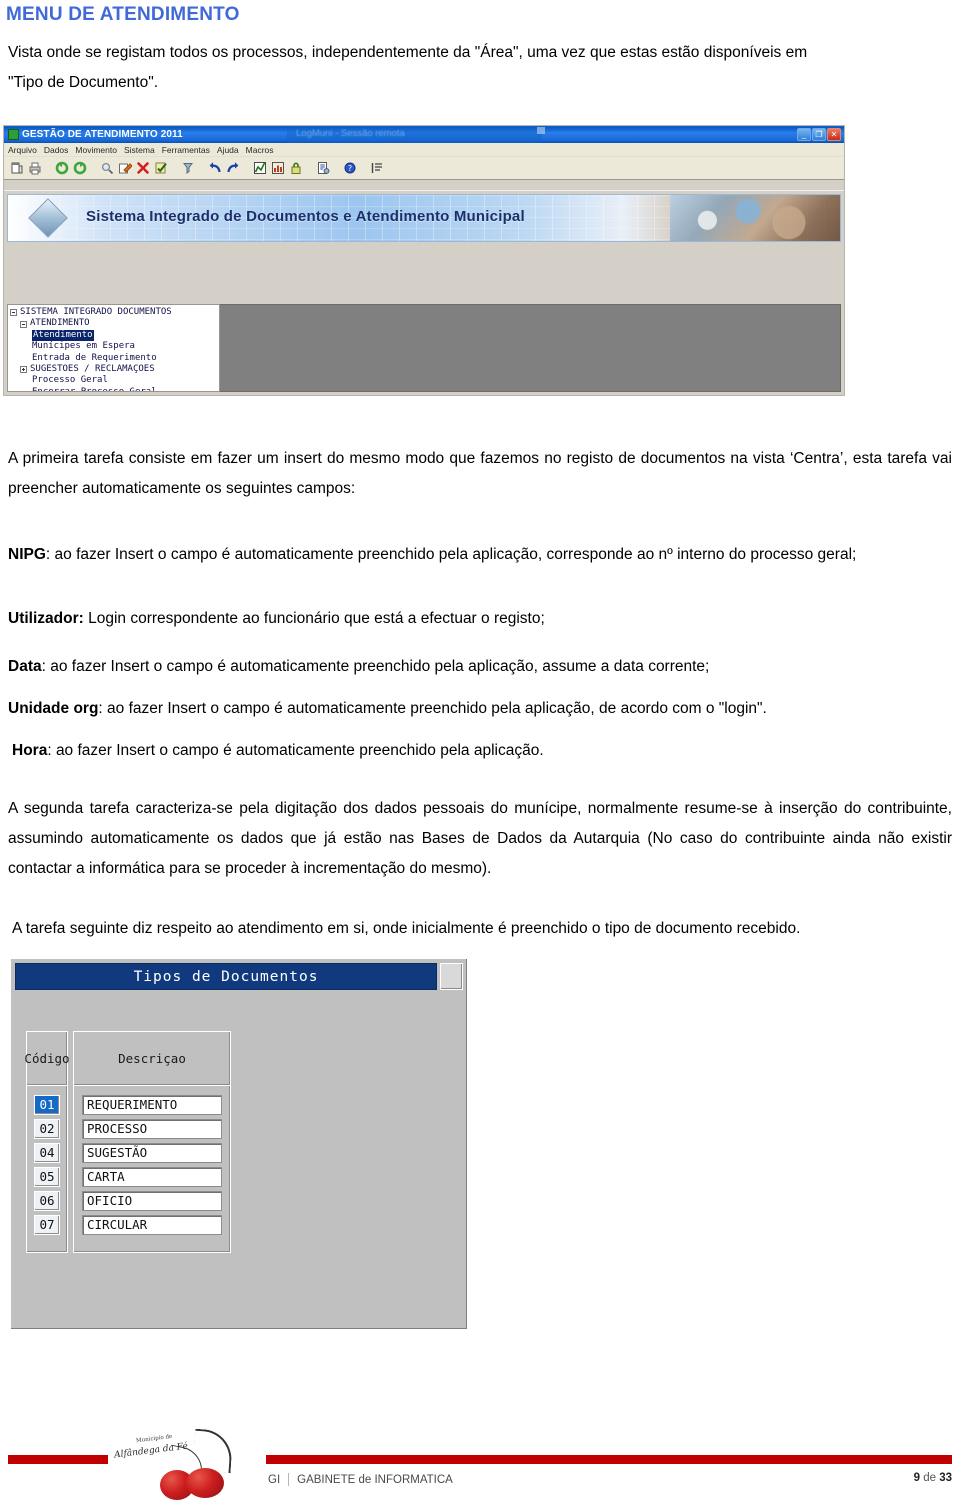 This screenshot has height=1511, width=960. What do you see at coordinates (154, 1439) in the screenshot?
I see `logo-subtitle: Município de` at bounding box center [154, 1439].